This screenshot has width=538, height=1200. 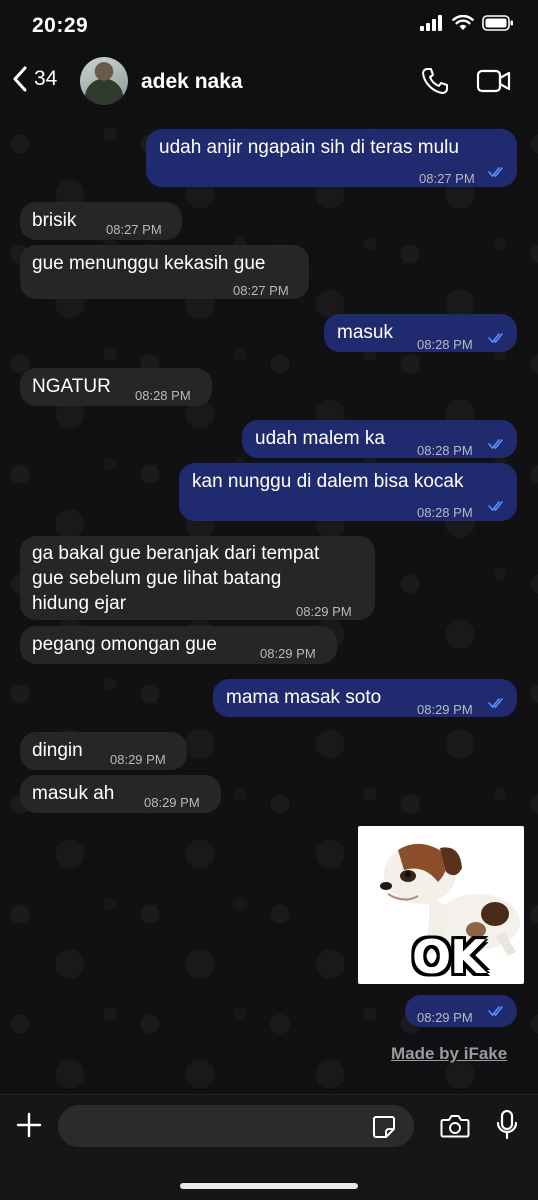 What do you see at coordinates (57, 750) in the screenshot?
I see `message-text: dingin` at bounding box center [57, 750].